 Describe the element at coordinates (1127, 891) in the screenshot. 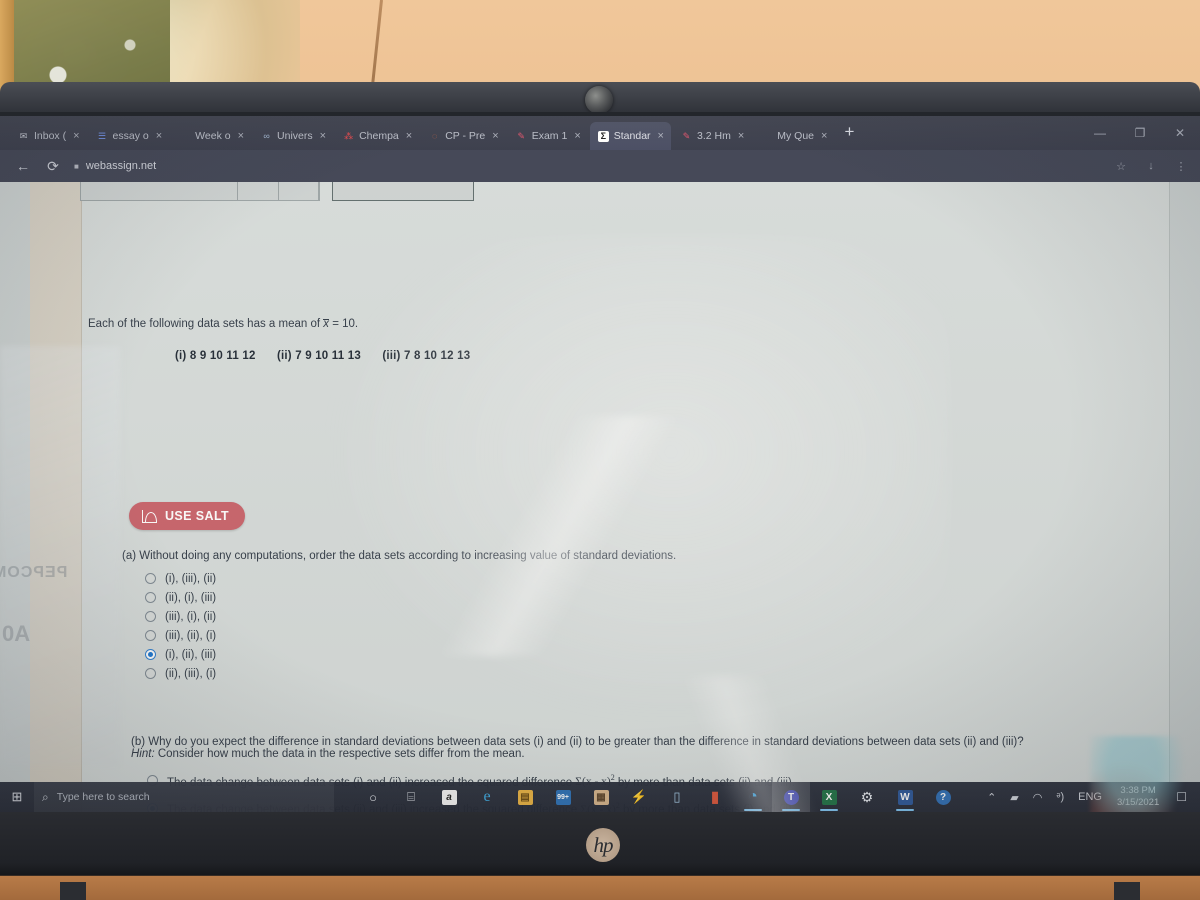

I see `laptop-foot` at that location.